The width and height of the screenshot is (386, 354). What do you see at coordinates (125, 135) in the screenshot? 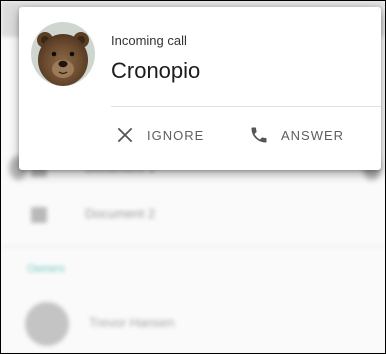
I see `close-icon` at bounding box center [125, 135].